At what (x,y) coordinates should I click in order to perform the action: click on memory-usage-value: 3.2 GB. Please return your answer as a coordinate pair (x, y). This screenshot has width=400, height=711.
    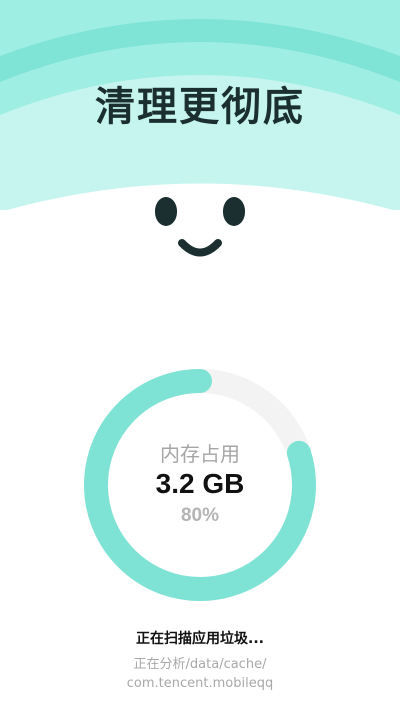
    Looking at the image, I should click on (200, 483).